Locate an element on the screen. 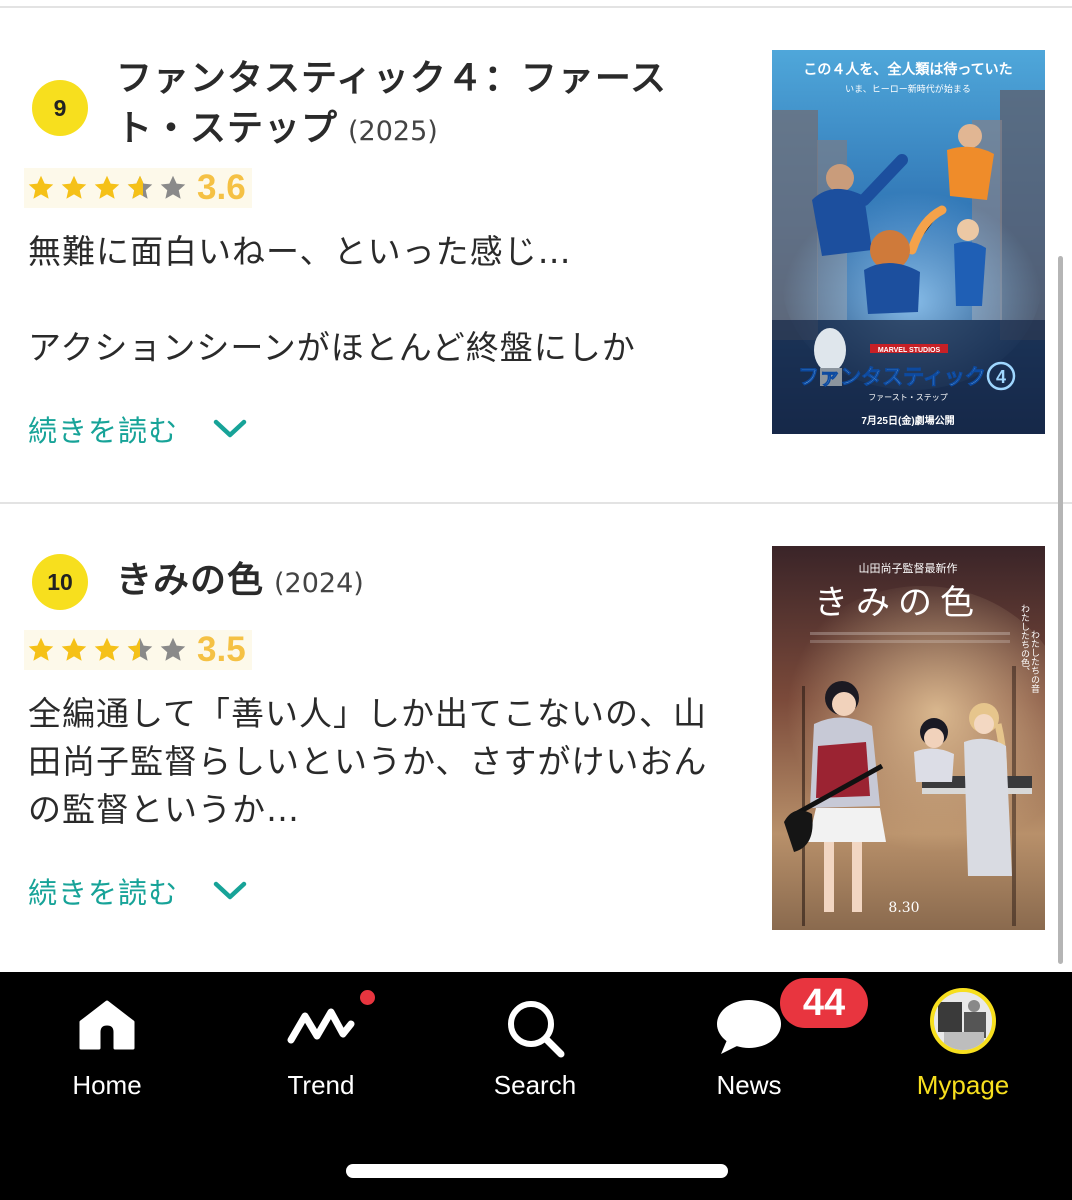 The width and height of the screenshot is (1072, 1200). poster-top-text: 山田尚子監督最新作 is located at coordinates (908, 568).